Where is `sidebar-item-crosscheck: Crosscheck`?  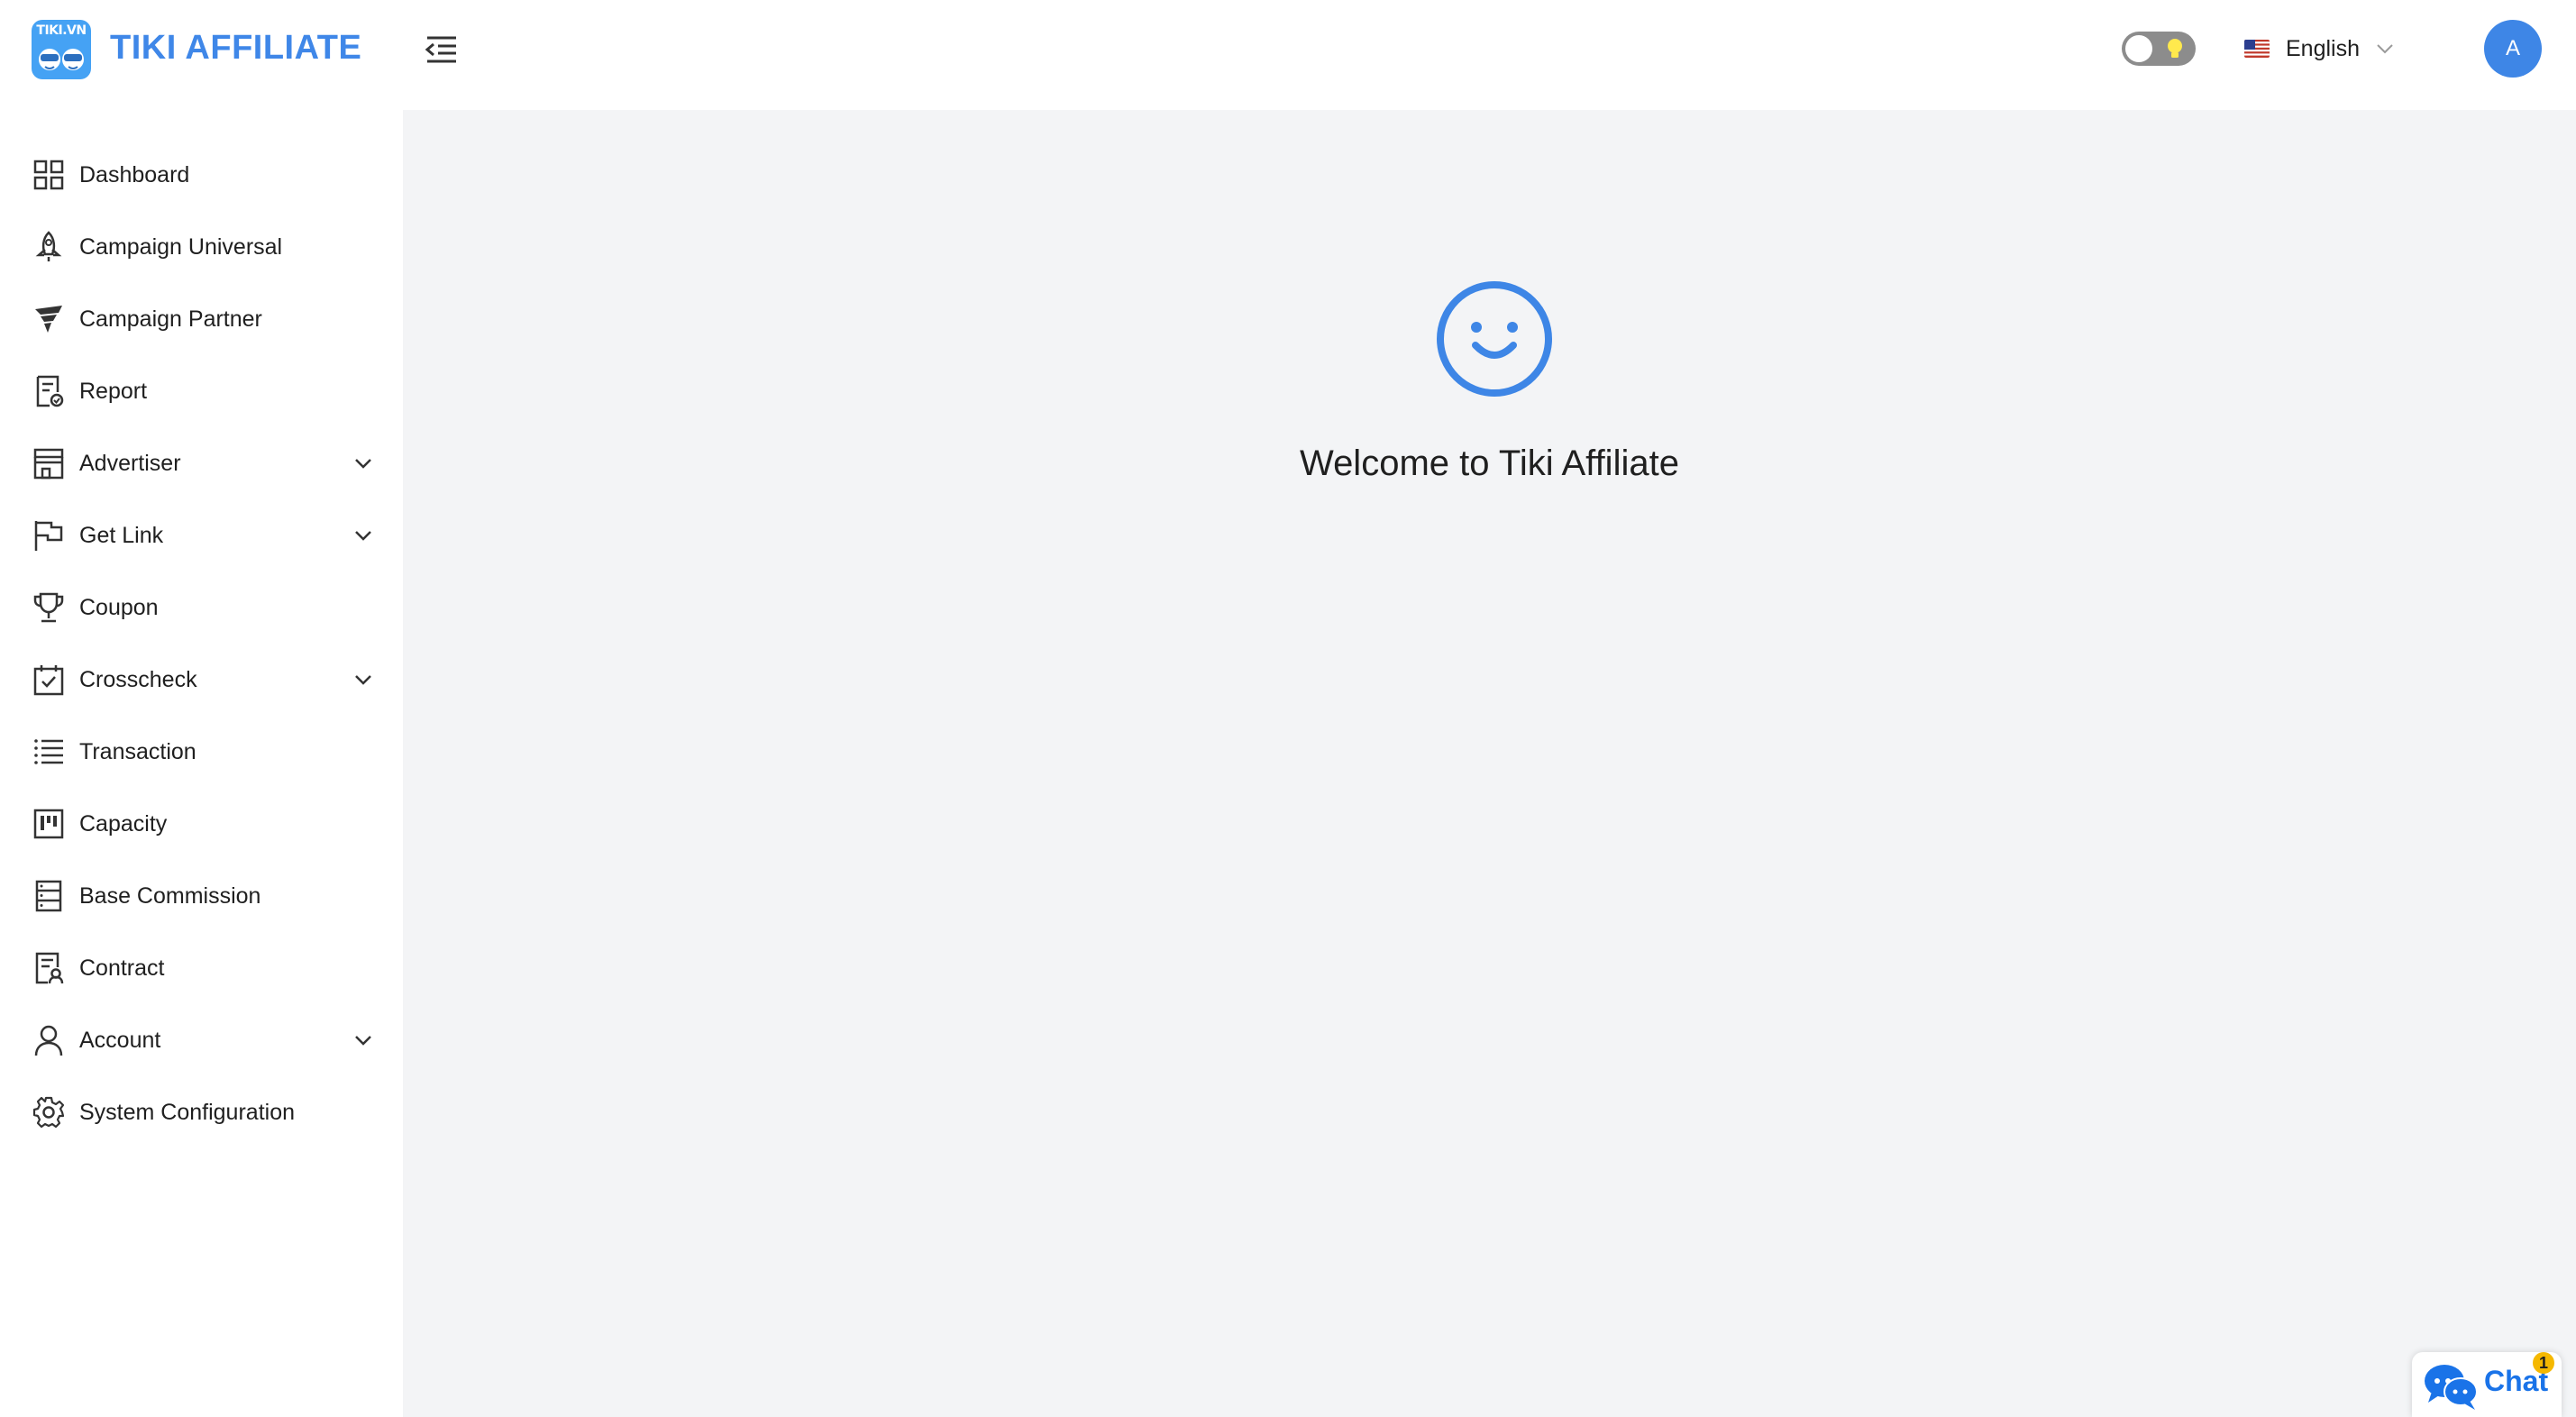
sidebar-item-crosscheck: Crosscheck is located at coordinates (201, 680).